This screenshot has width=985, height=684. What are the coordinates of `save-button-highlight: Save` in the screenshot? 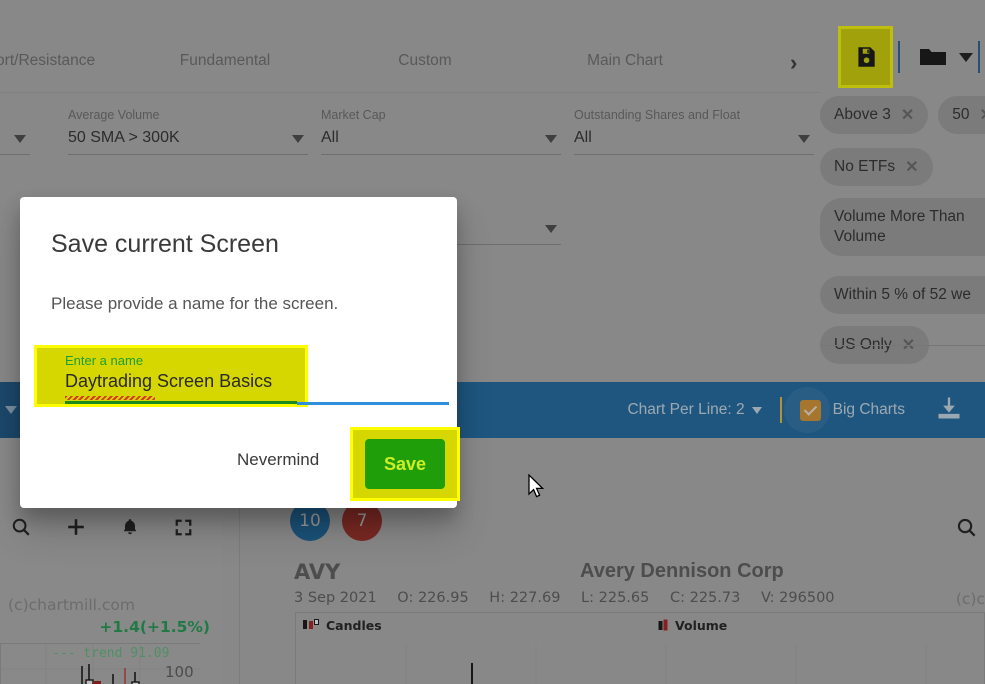 It's located at (405, 464).